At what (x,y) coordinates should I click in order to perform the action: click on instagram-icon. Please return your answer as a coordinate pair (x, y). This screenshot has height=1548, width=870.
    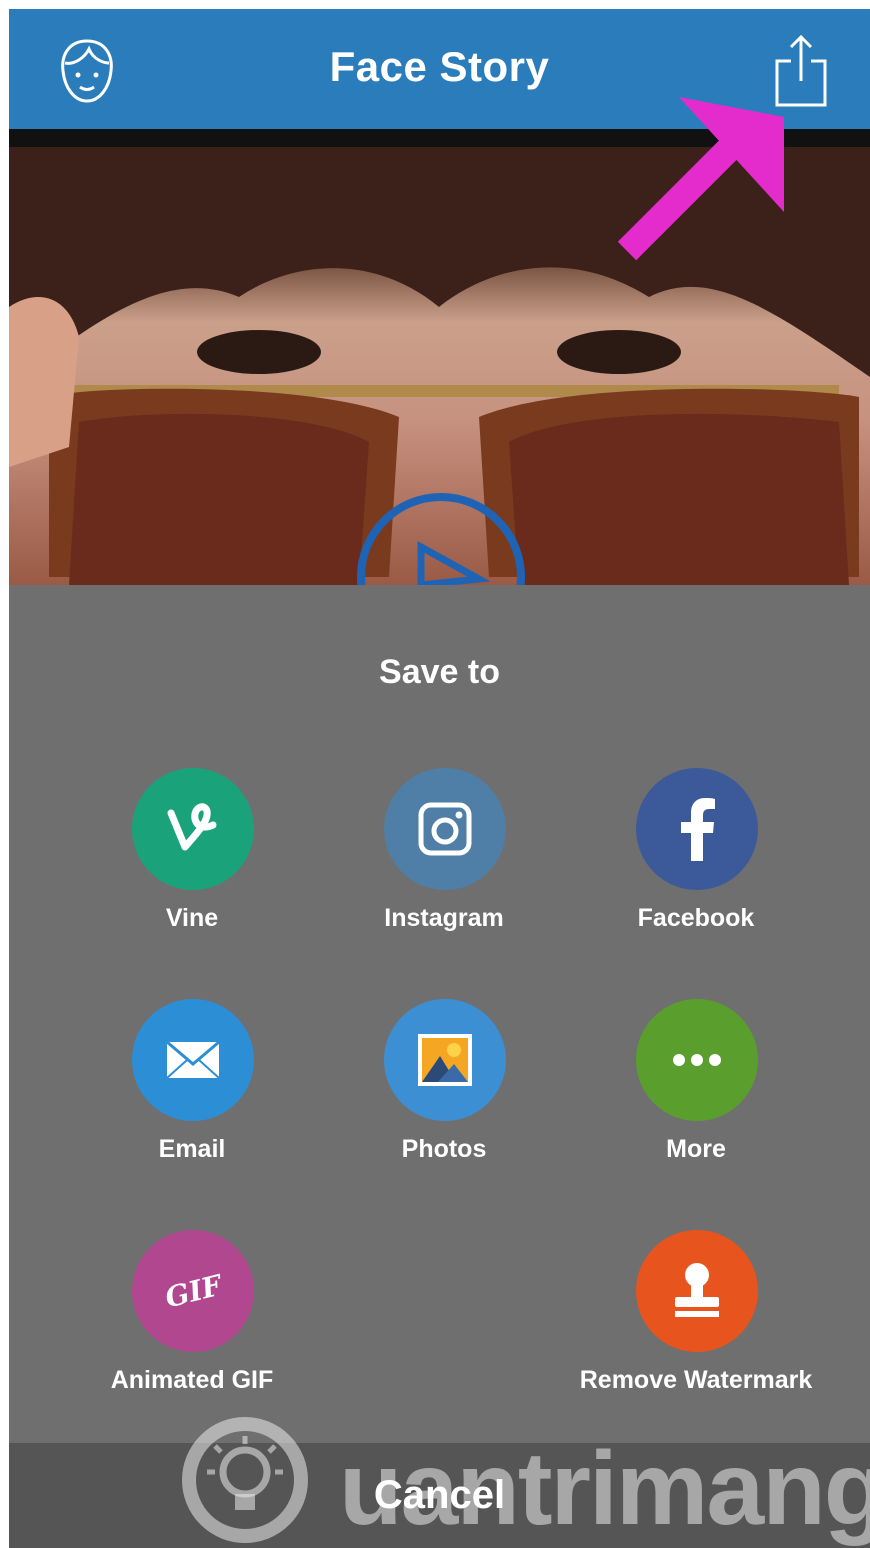
    Looking at the image, I should click on (445, 829).